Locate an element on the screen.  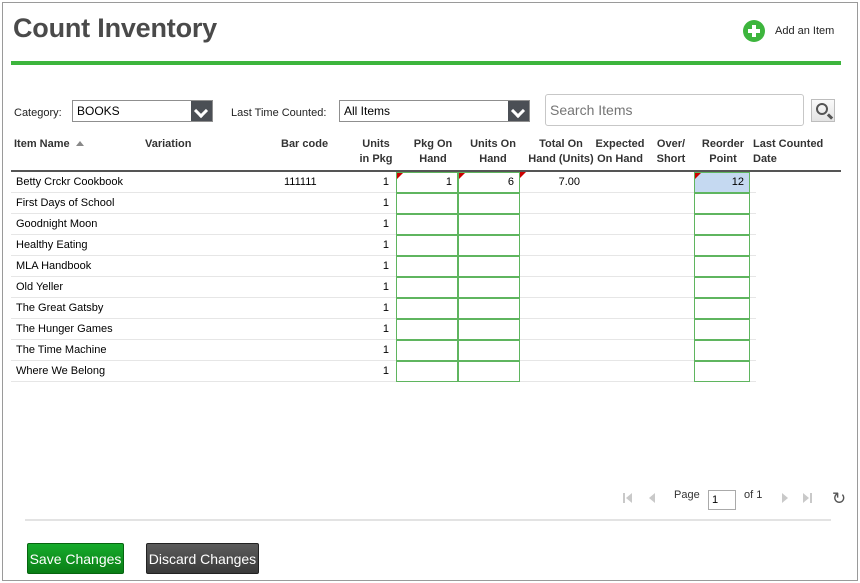
item-name: First Days of School is located at coordinates (65, 203).